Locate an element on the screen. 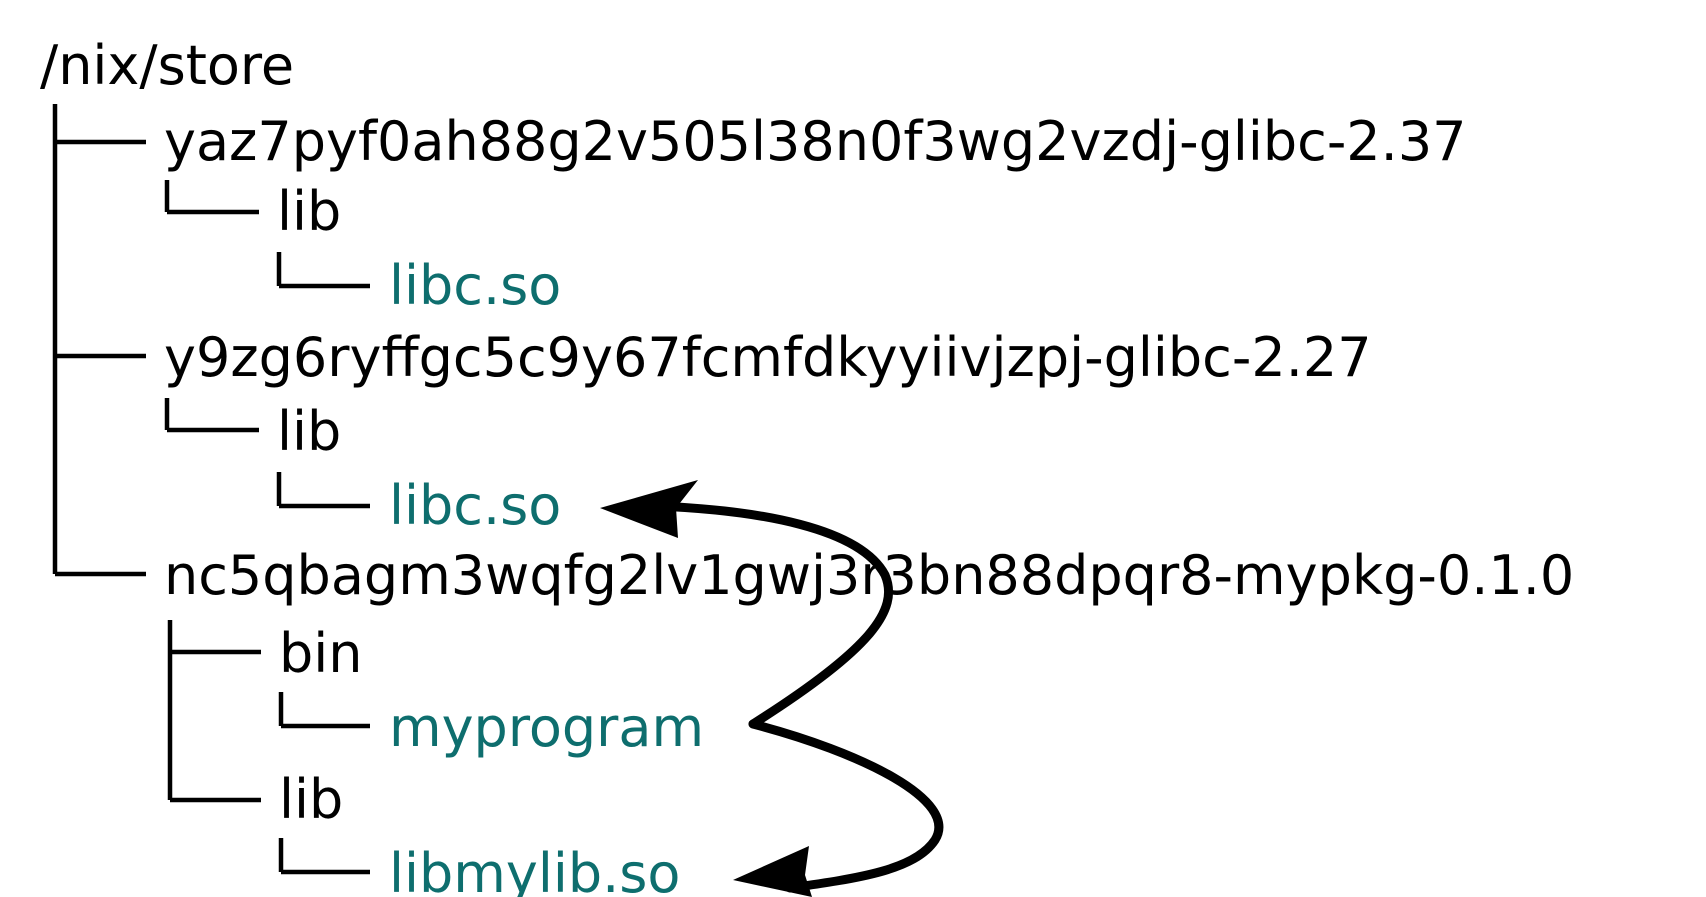 The height and width of the screenshot is (897, 1706). package-1-lib-label: lib is located at coordinates (309, 211).